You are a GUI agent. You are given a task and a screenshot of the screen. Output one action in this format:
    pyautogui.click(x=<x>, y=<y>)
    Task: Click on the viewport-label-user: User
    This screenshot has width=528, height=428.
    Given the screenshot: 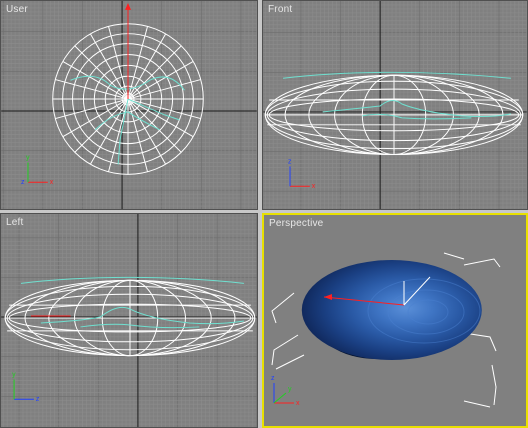 What is the action you would take?
    pyautogui.click(x=17, y=9)
    